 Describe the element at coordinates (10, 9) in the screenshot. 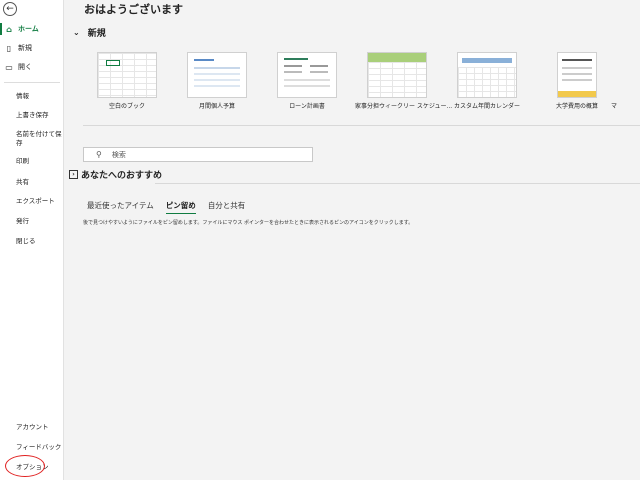

I see `back-arrow-icon: ←` at that location.